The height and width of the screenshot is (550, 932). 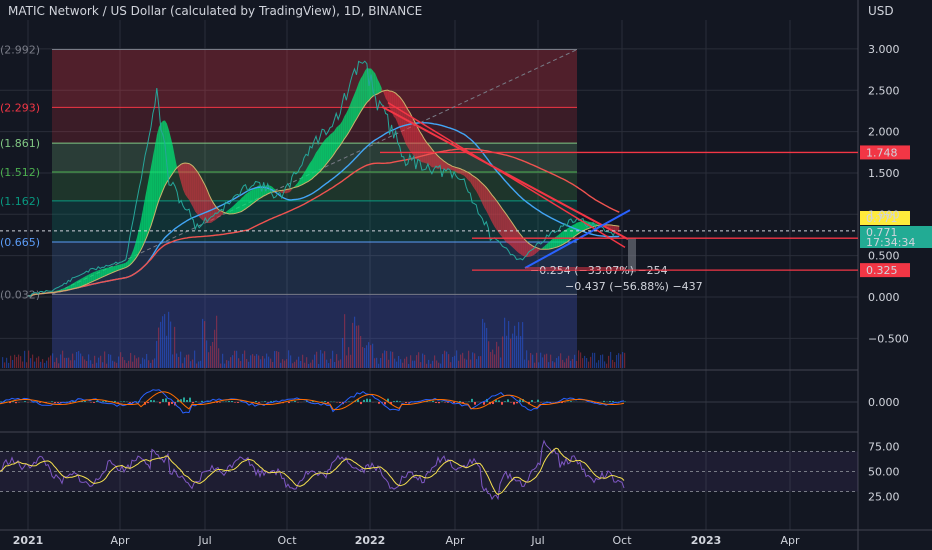 I want to click on y-tick-label: 75.00, so click(x=884, y=447).